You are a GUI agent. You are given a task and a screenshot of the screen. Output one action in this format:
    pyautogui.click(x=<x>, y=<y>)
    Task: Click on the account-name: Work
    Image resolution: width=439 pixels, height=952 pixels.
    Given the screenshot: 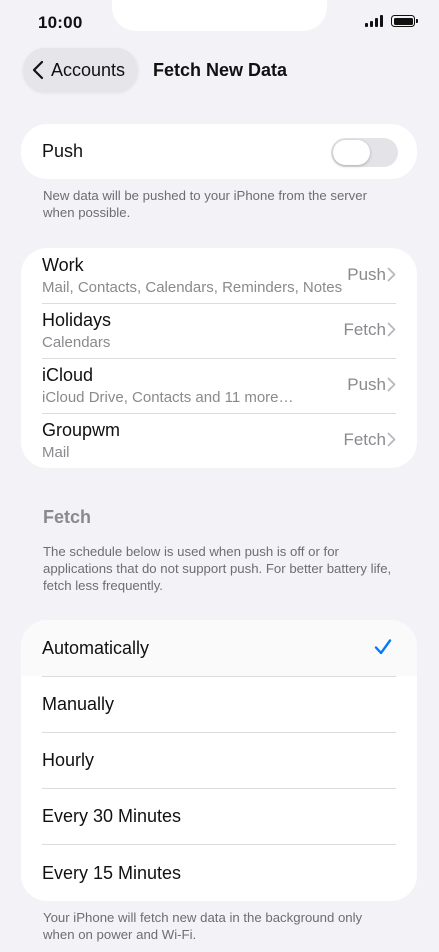 What is the action you would take?
    pyautogui.click(x=63, y=265)
    